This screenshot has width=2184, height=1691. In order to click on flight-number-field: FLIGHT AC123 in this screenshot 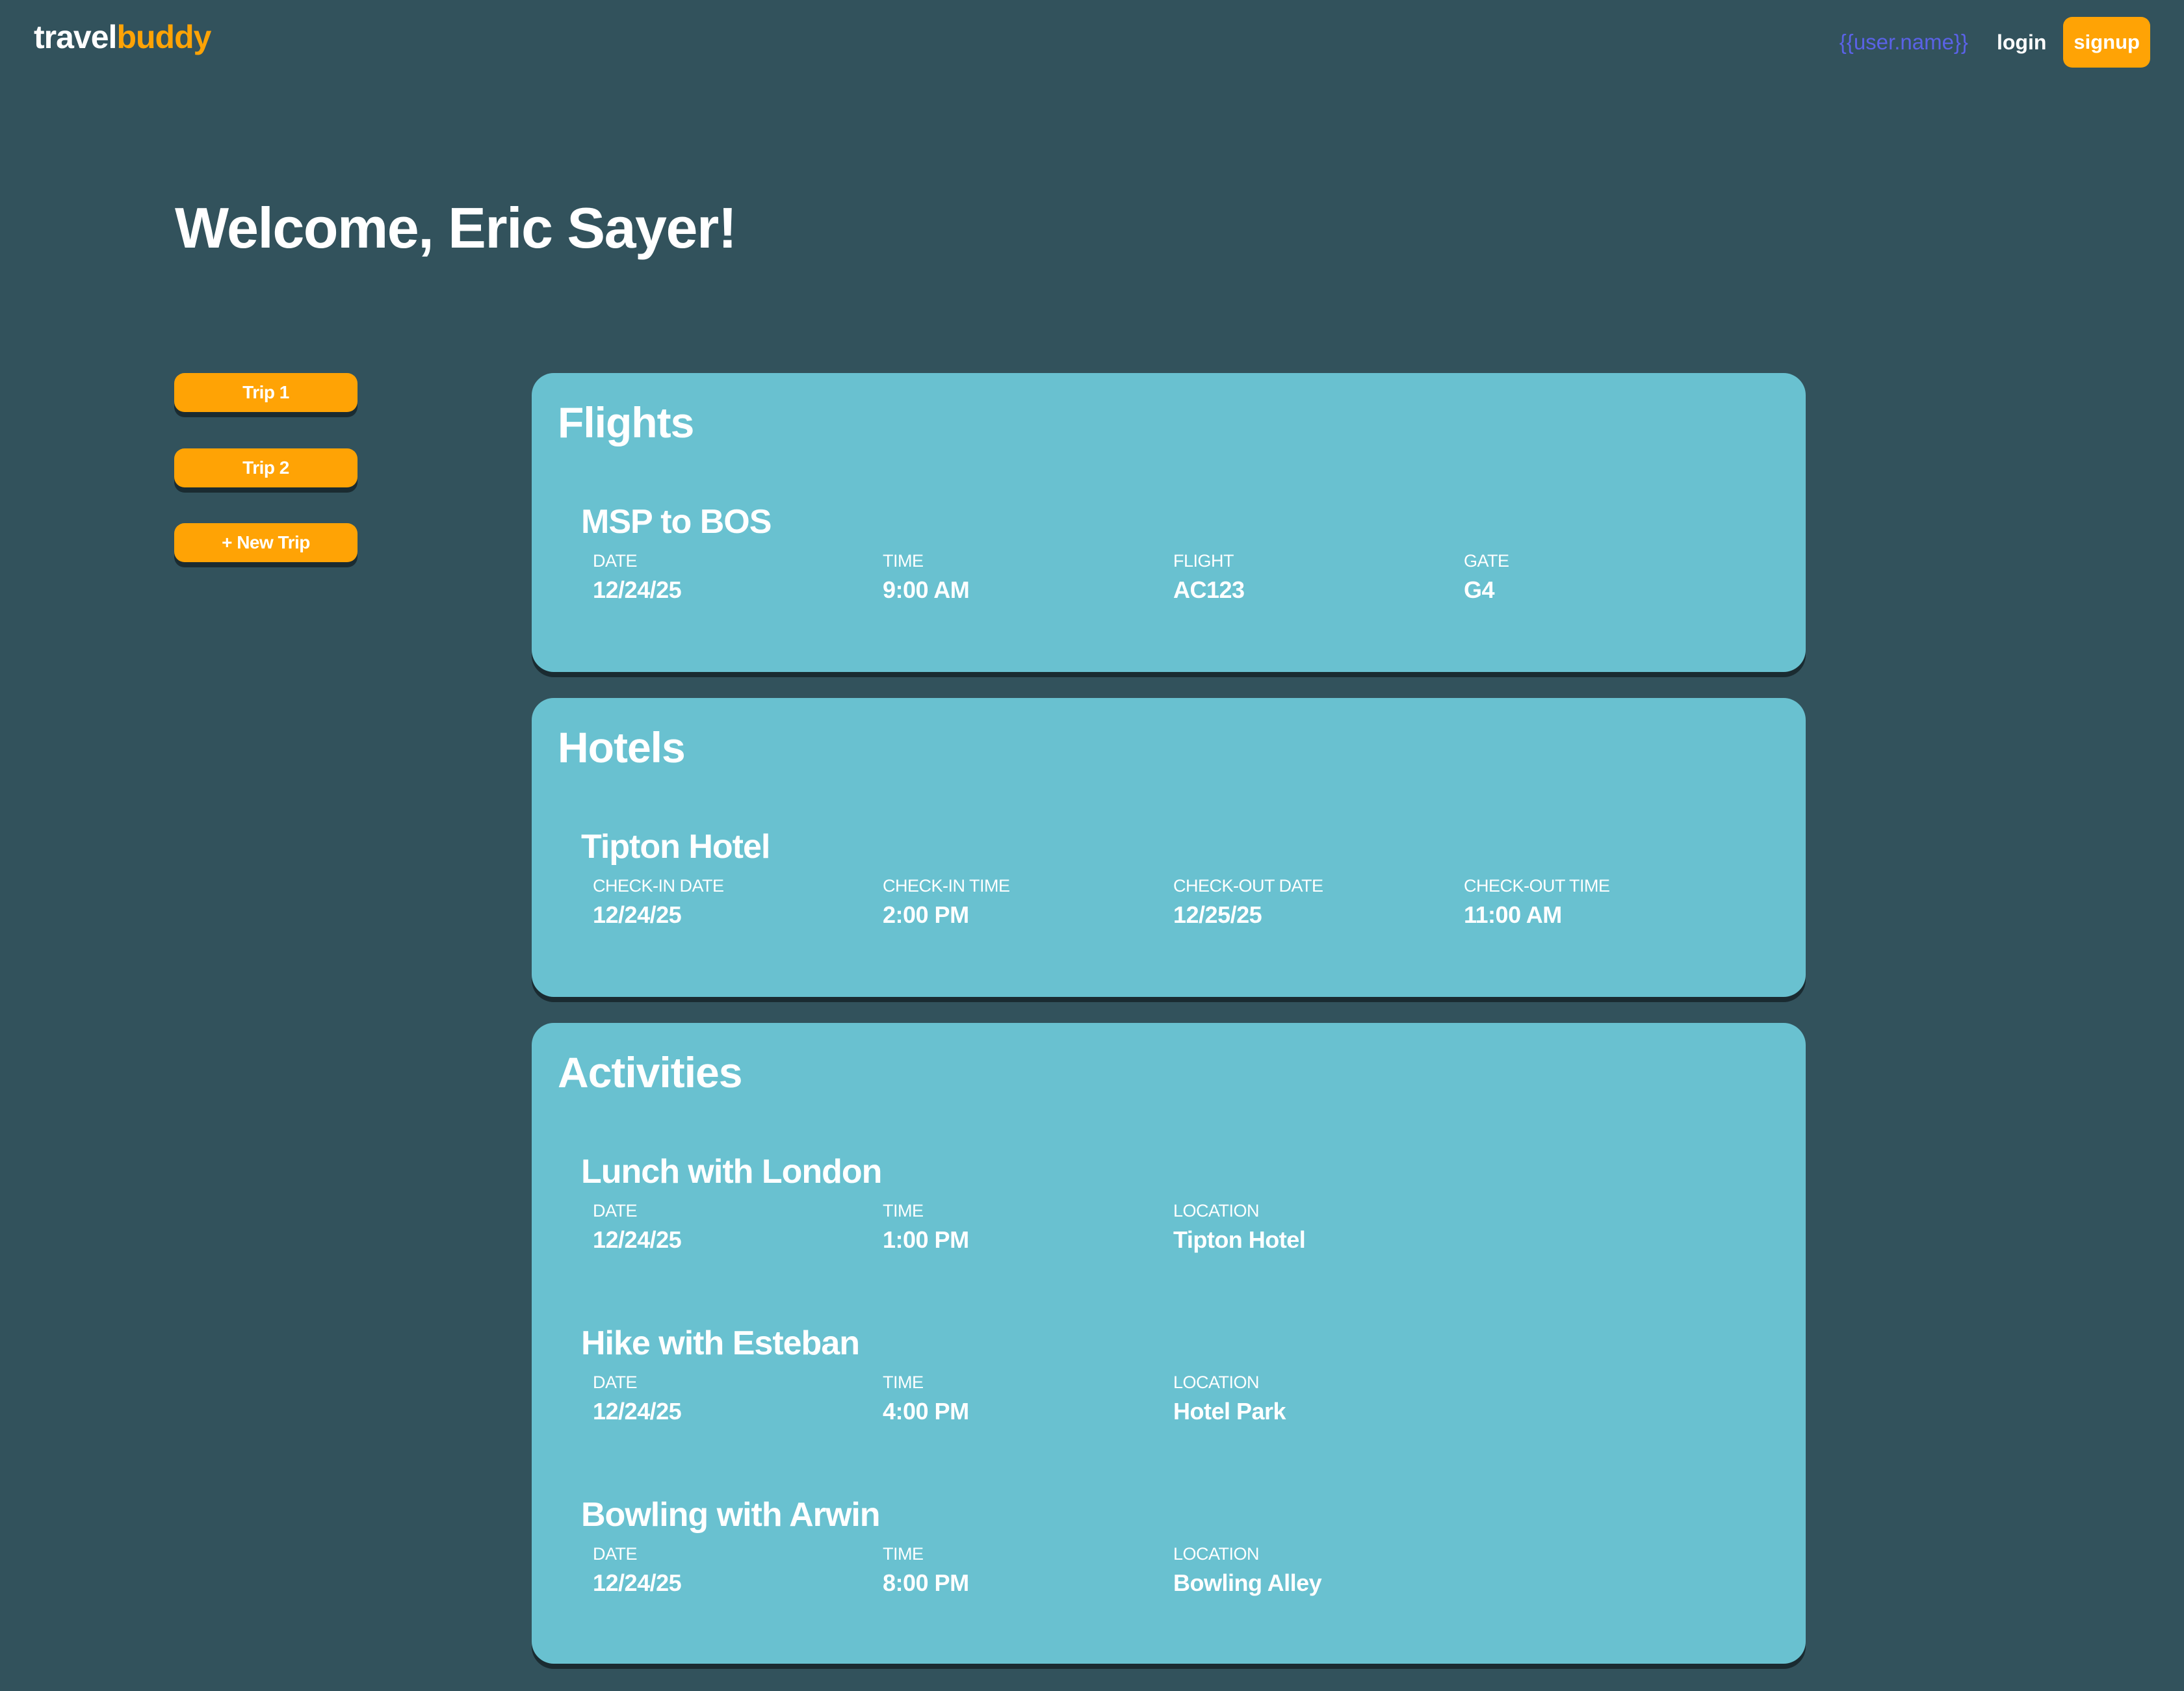, I will do `click(1209, 574)`.